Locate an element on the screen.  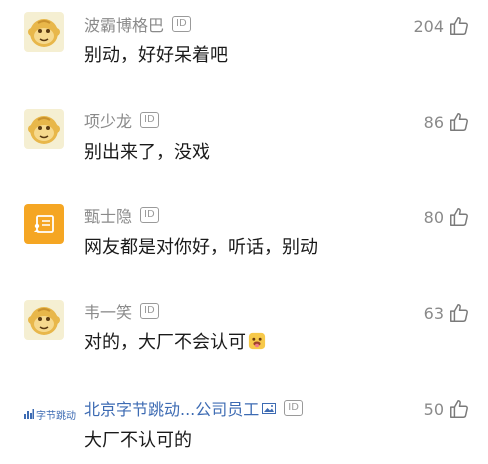
bytedance-bars-icon is located at coordinates (29, 414).